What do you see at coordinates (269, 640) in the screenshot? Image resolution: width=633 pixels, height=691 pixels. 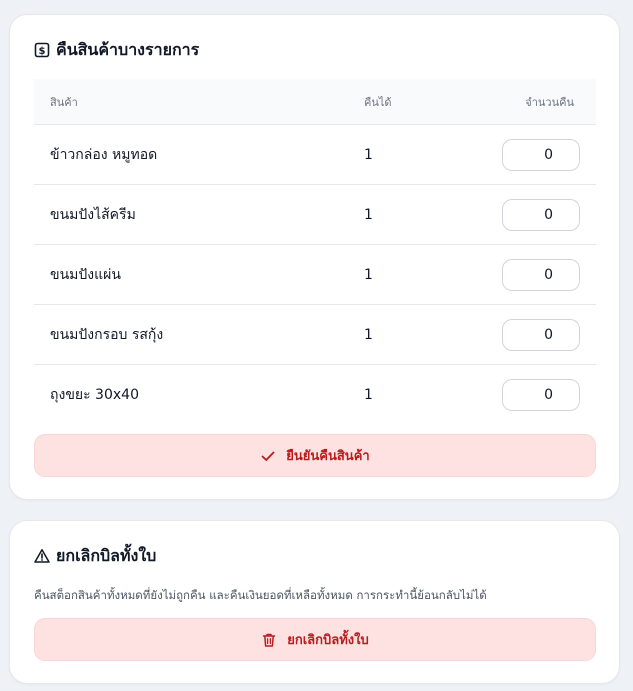 I see `trash-icon` at bounding box center [269, 640].